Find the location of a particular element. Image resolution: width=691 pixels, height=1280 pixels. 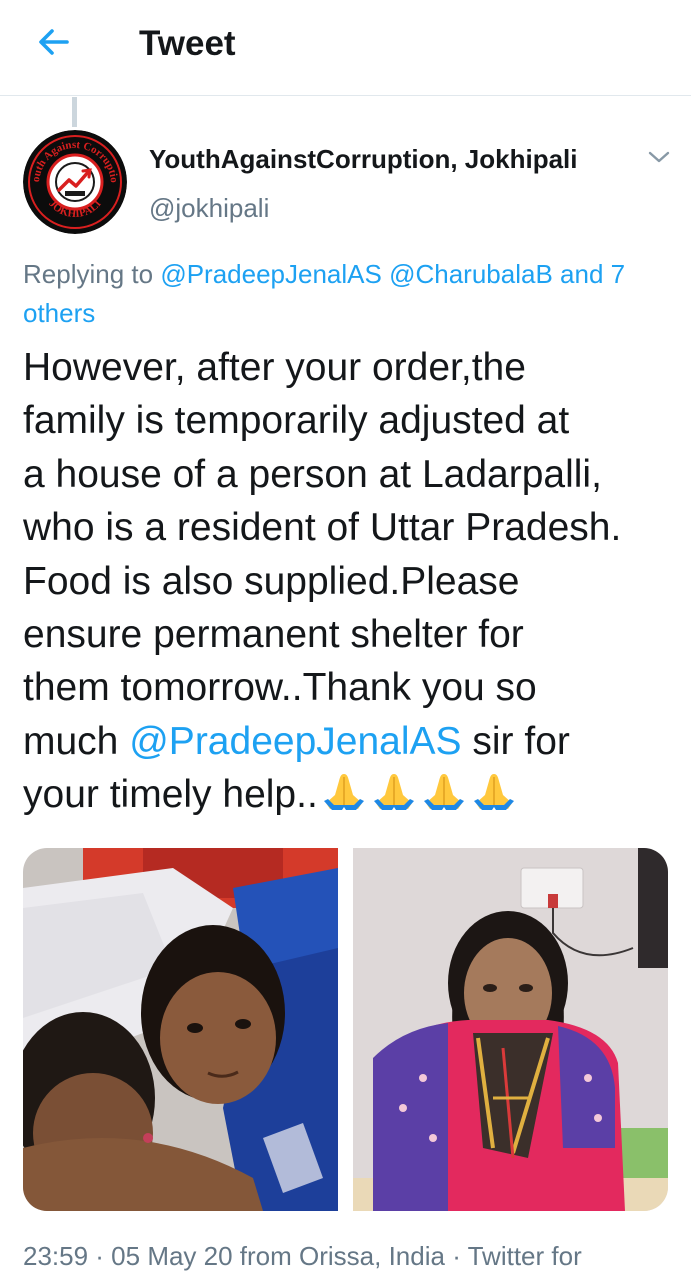

tweet-text-segment: sir for is located at coordinates (521, 741).